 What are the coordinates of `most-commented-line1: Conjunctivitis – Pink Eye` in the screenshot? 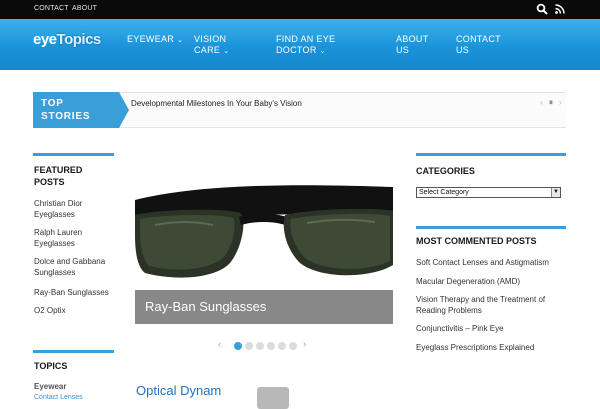 It's located at (460, 328).